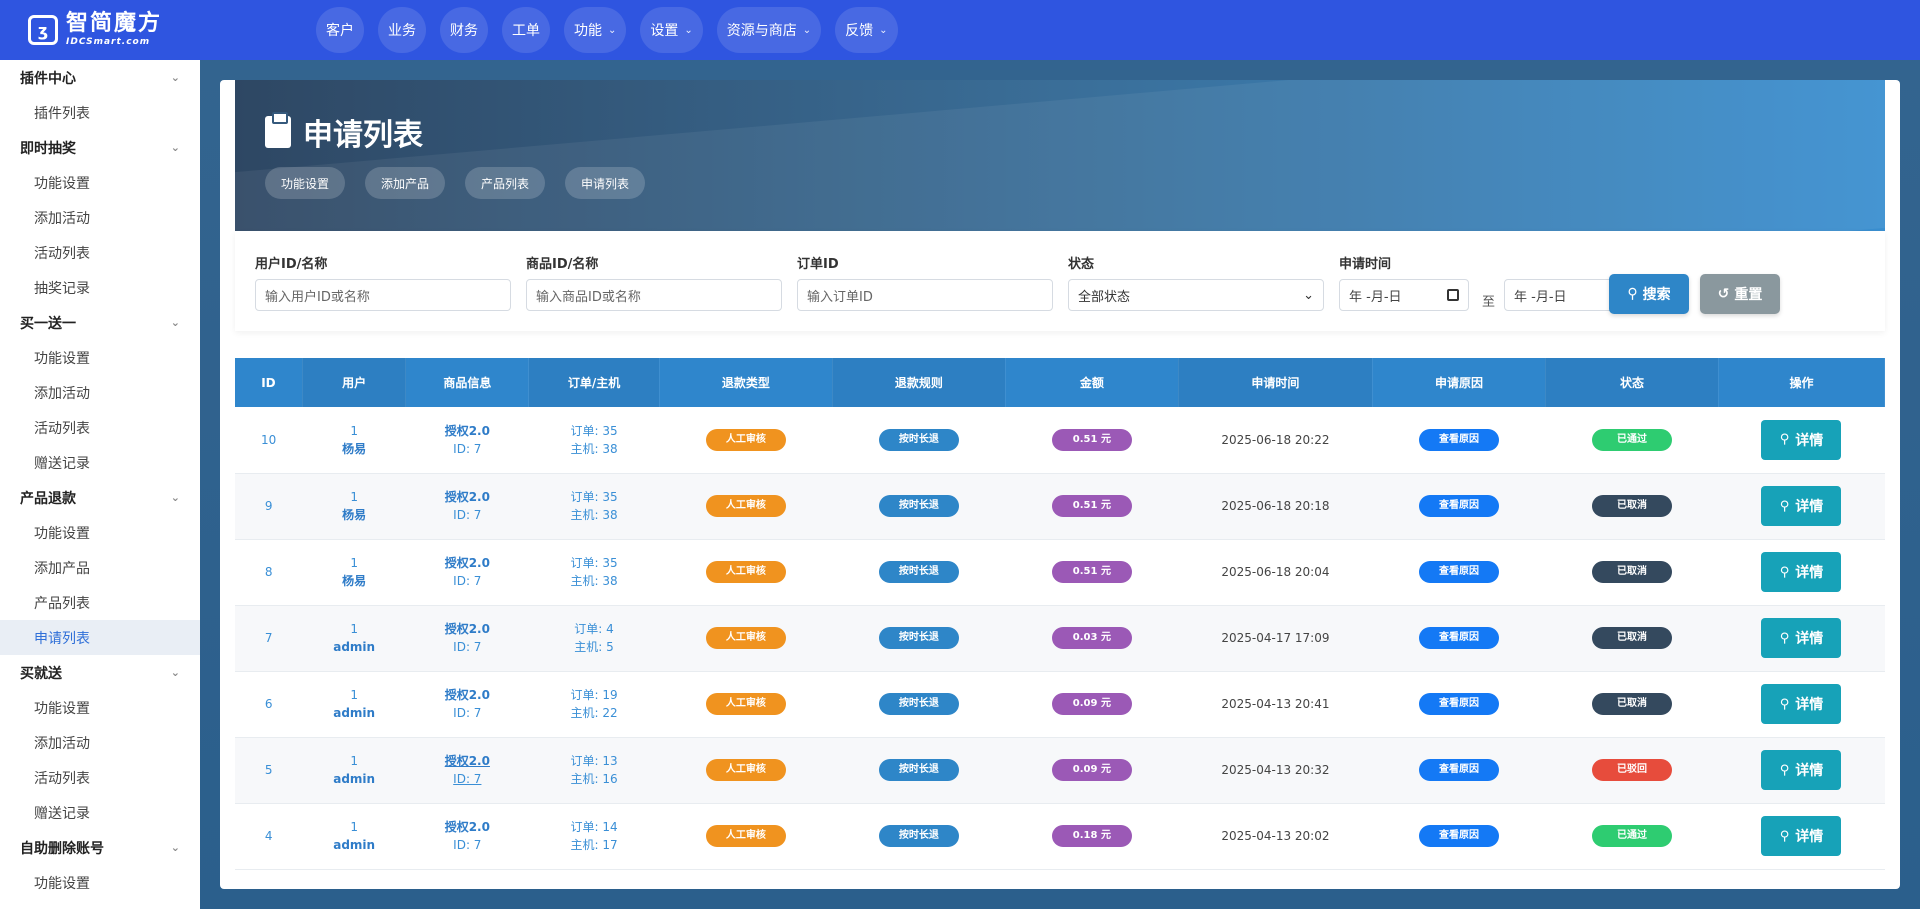  Describe the element at coordinates (1404, 295) in the screenshot. I see `start-date-input: 年 -月-日` at that location.